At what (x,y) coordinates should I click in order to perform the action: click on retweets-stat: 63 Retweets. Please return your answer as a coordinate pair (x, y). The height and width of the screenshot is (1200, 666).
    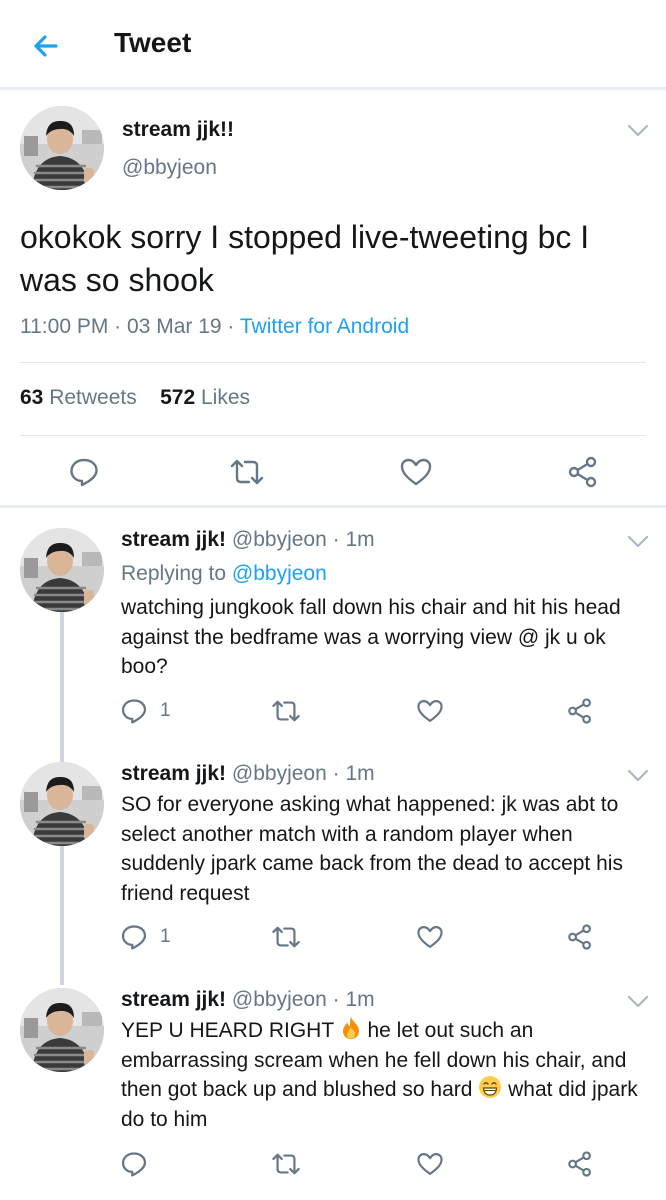
    Looking at the image, I should click on (78, 397).